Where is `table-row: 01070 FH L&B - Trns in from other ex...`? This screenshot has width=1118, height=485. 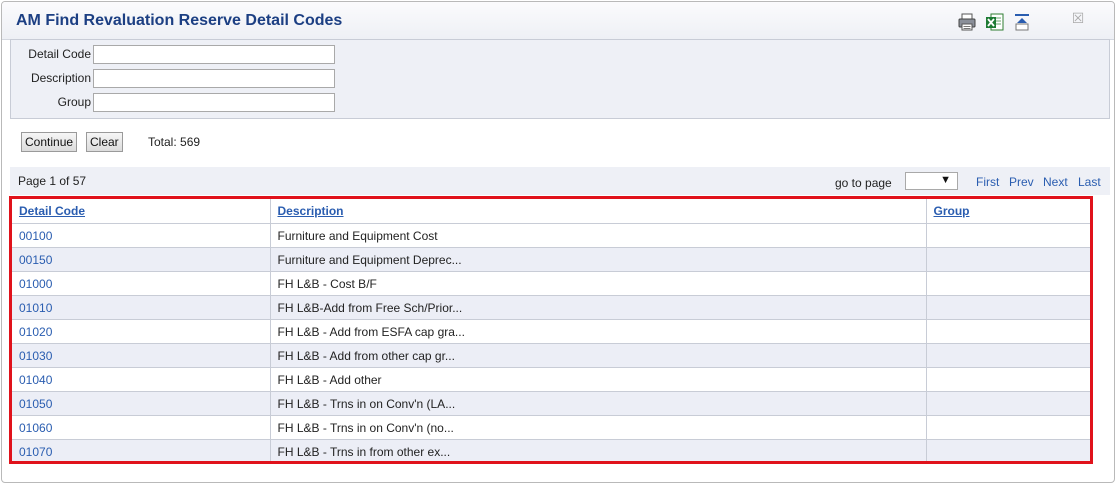
table-row: 01070 FH L&B - Trns in from other ex... is located at coordinates (551, 450).